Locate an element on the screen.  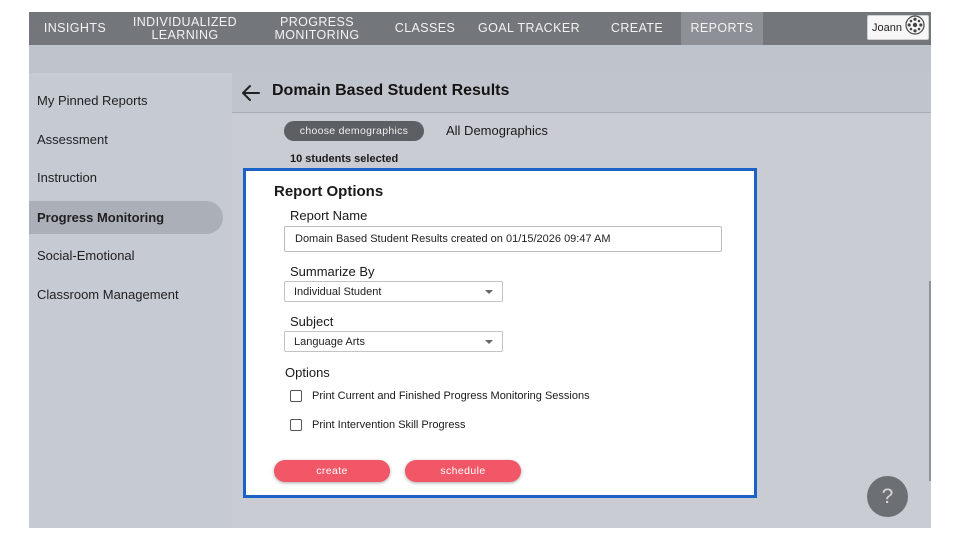
create-button: create is located at coordinates (332, 471).